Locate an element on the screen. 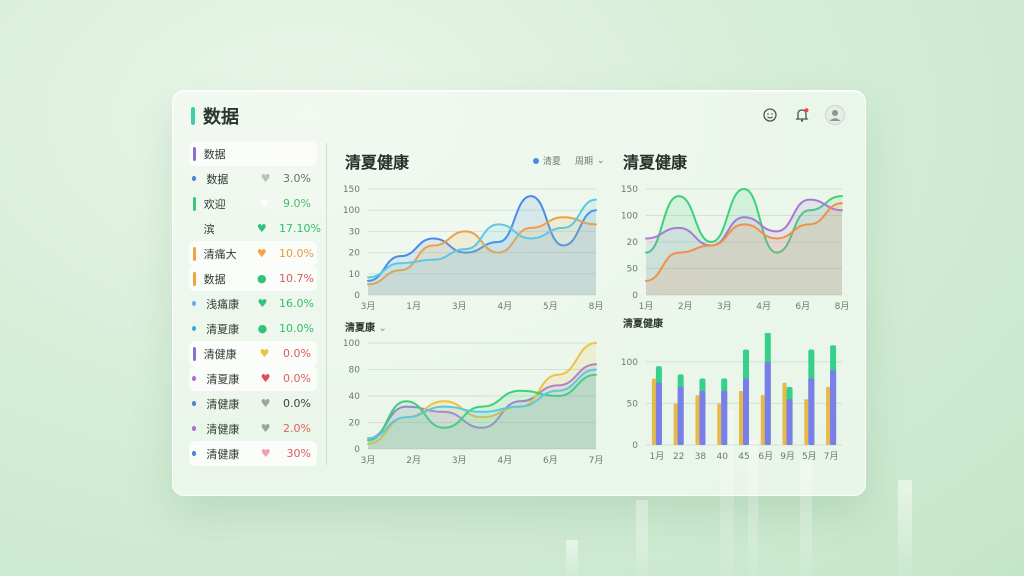 This screenshot has width=1024, height=576. sidebar-item: 清健康 ♥ 2.0% is located at coordinates (253, 428).